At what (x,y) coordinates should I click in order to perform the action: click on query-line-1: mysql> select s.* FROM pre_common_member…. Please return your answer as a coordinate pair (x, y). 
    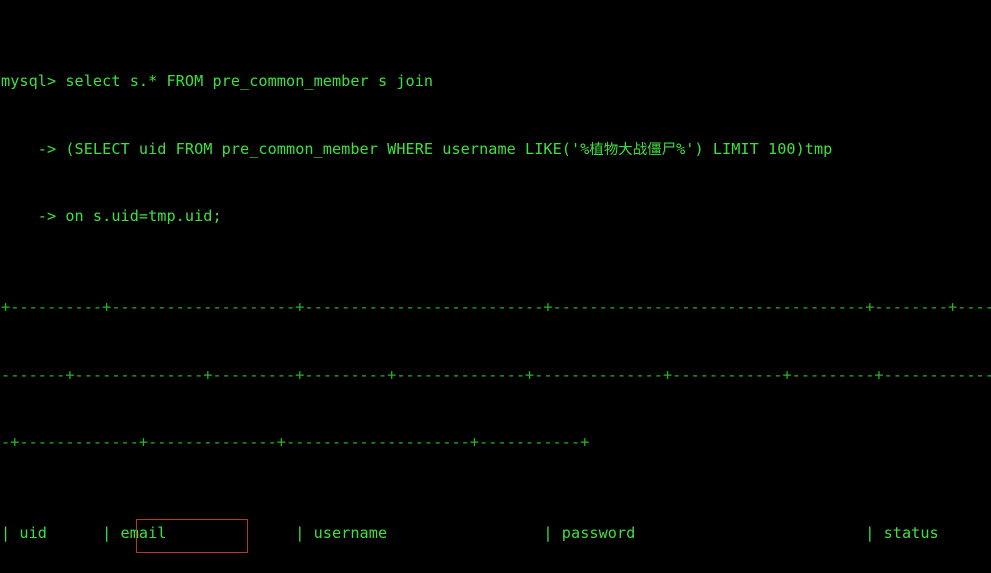
    Looking at the image, I should click on (217, 80).